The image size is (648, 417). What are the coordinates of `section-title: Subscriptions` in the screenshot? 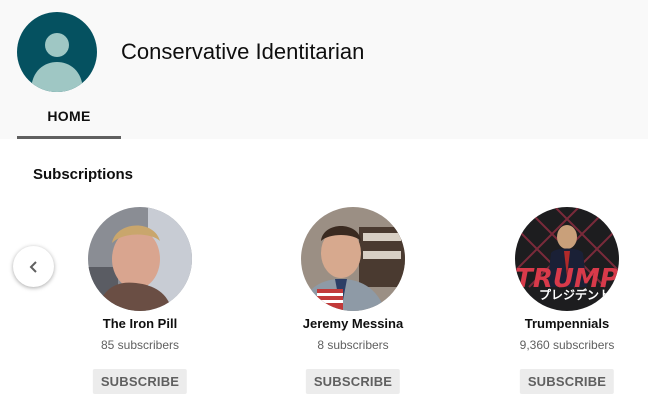 It's located at (83, 174).